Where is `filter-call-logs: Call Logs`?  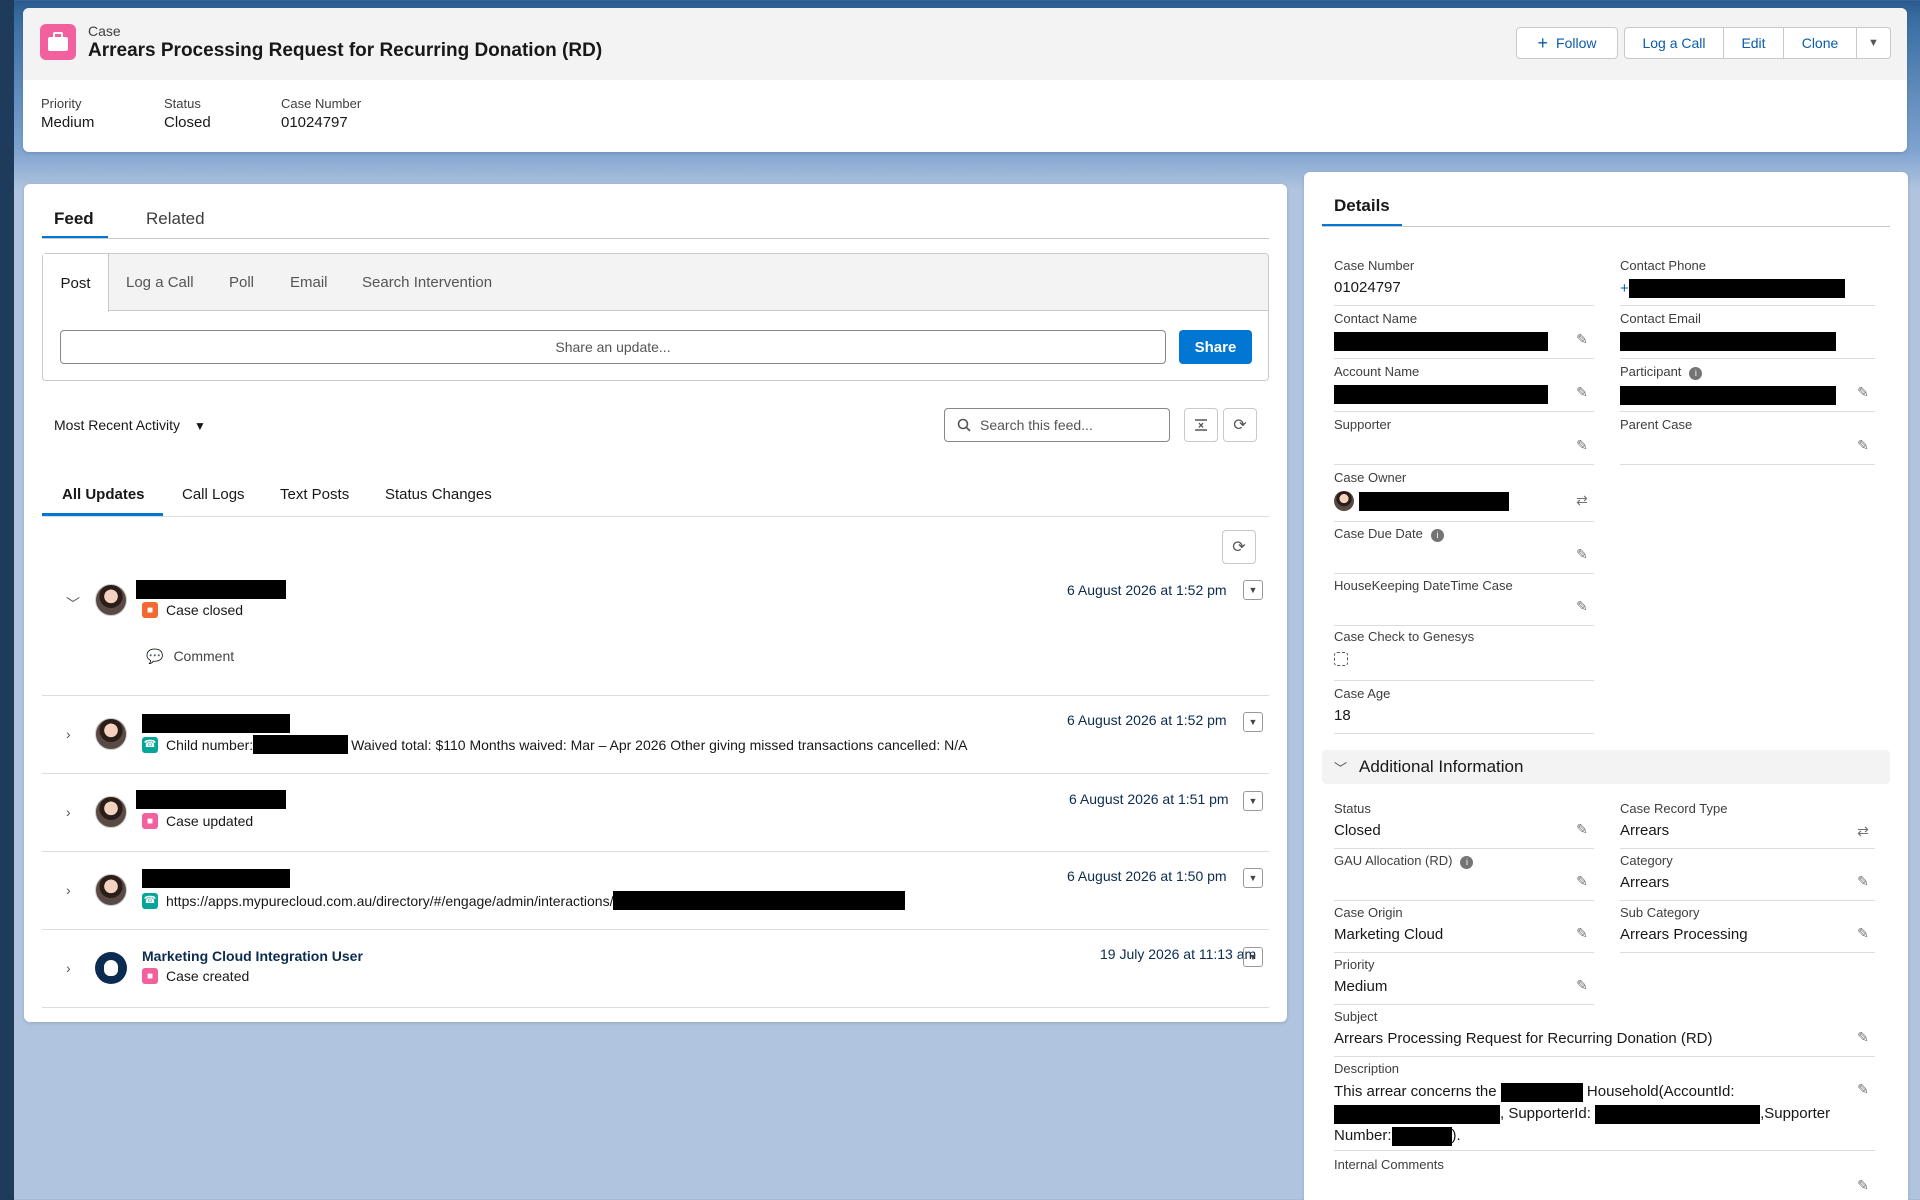
filter-call-logs: Call Logs is located at coordinates (213, 494).